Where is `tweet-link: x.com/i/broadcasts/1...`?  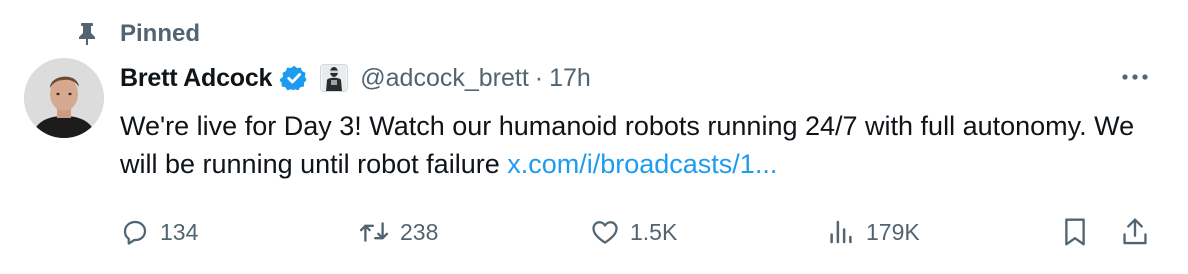 tweet-link: x.com/i/broadcasts/1... is located at coordinates (642, 164).